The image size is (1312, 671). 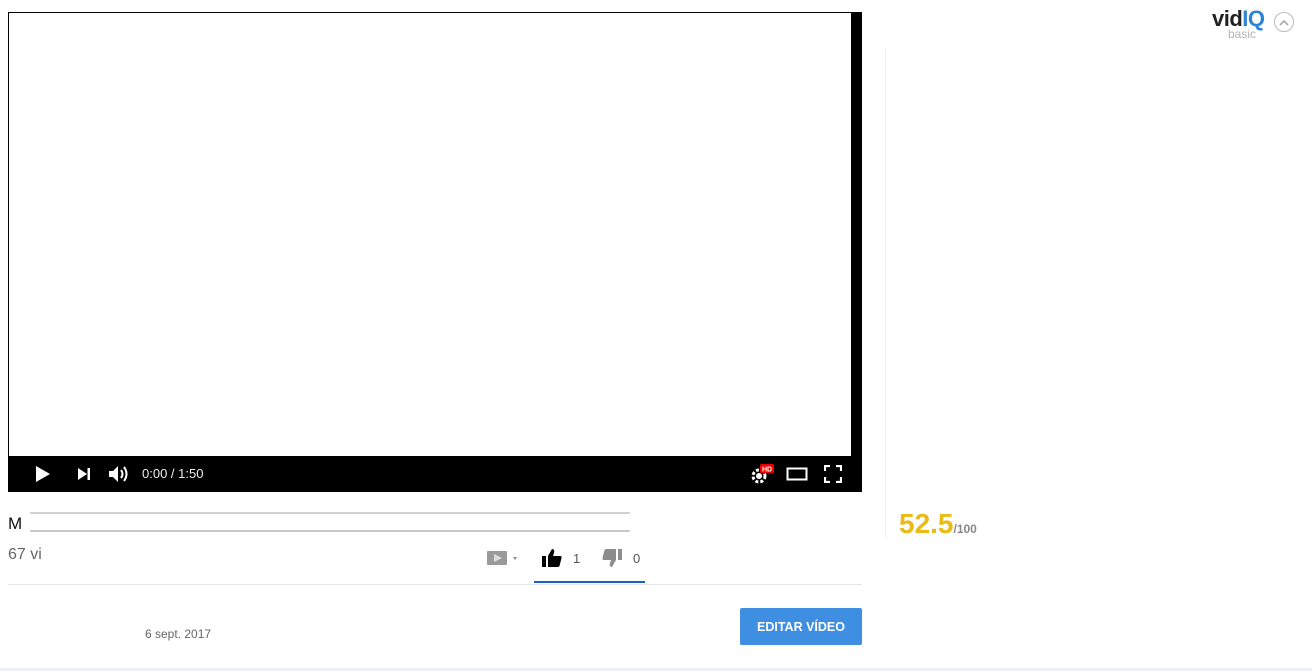 I want to click on vidiq-plan: basic, so click(x=1242, y=34).